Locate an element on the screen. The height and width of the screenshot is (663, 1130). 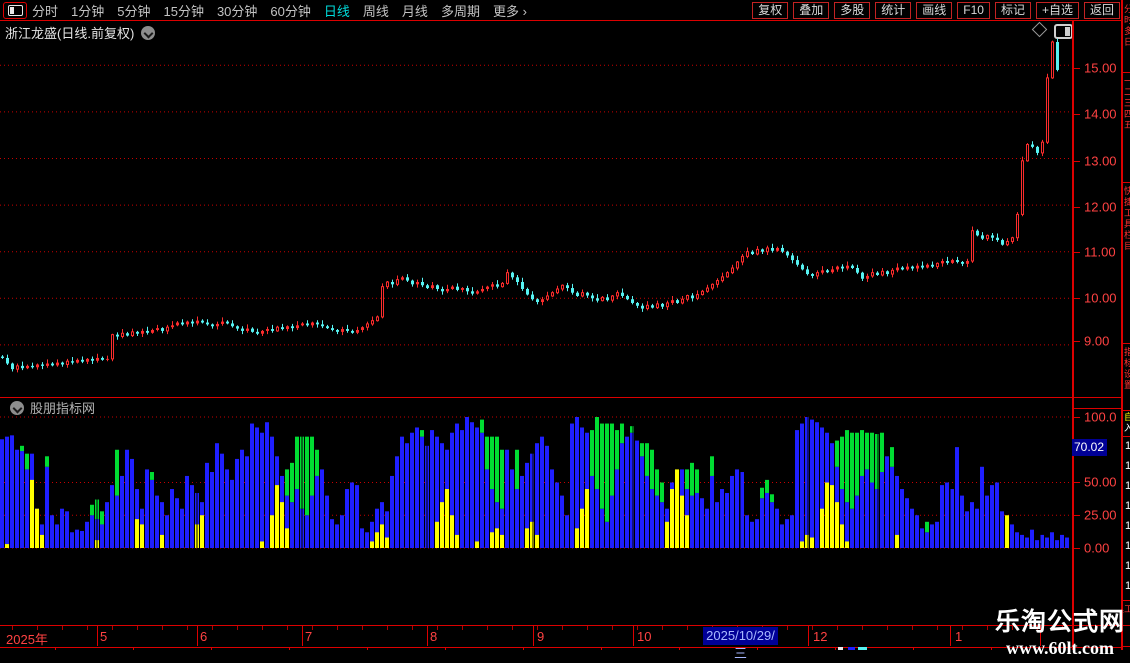
period-item-多周期: 多周期 is located at coordinates (460, 10).